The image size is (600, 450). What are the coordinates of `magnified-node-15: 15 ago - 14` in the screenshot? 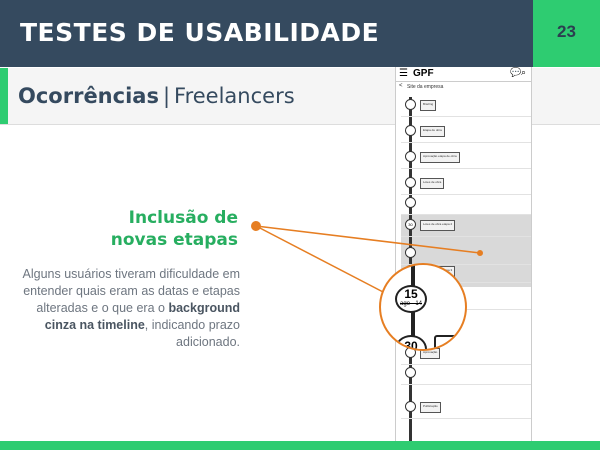 It's located at (411, 299).